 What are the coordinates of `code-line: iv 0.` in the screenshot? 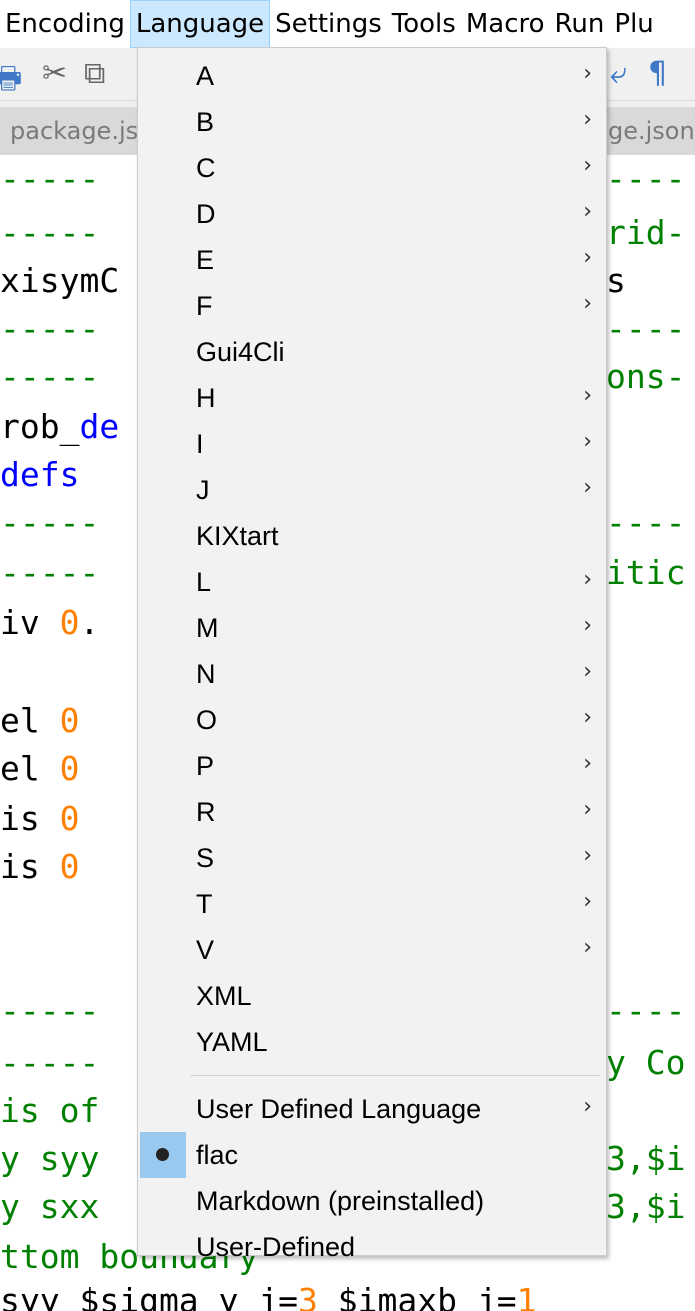 It's located at (50, 622).